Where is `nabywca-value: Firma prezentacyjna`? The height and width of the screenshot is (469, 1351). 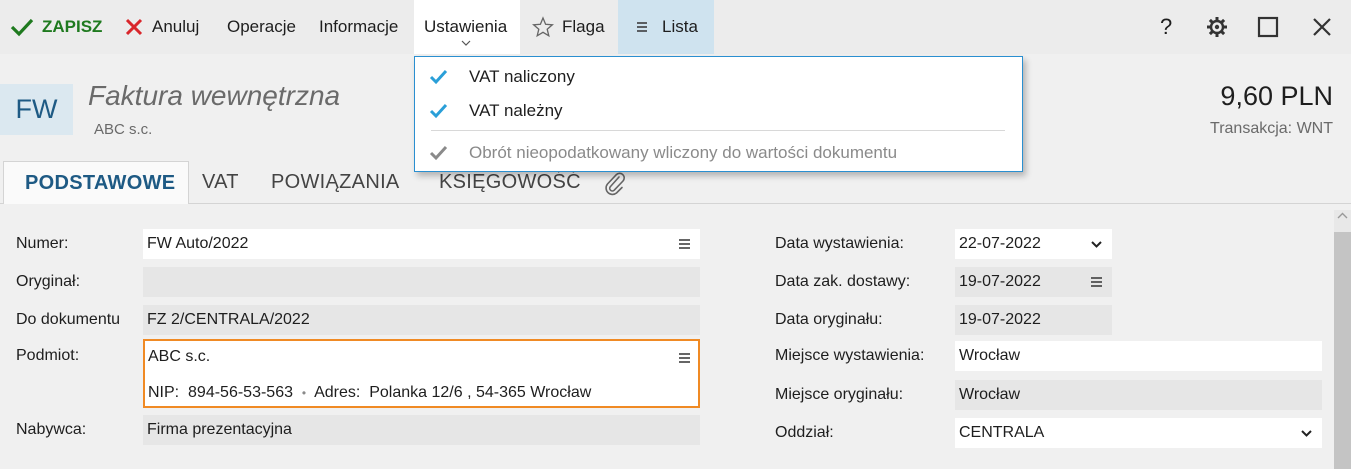
nabywca-value: Firma prezentacyjna is located at coordinates (219, 429).